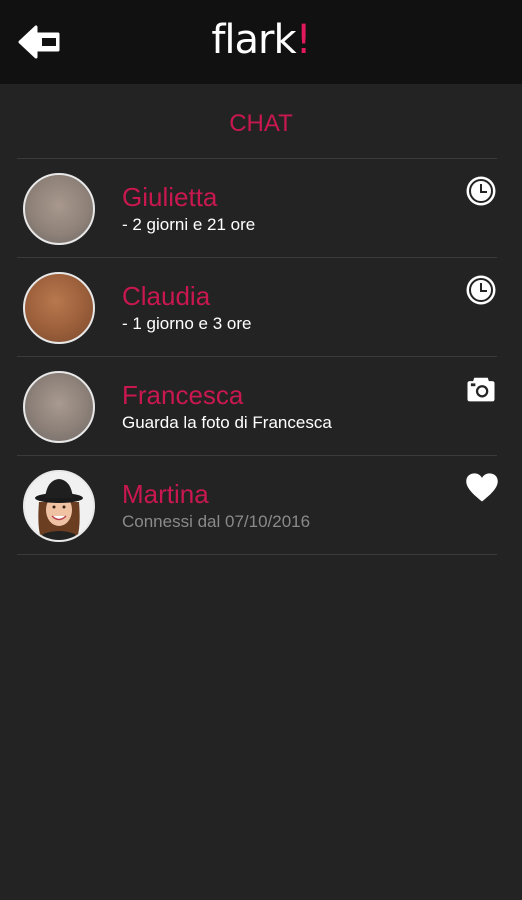 The width and height of the screenshot is (522, 900). I want to click on chat-row-claudia: Claudia - 1 giorno e 3 ore, so click(257, 307).